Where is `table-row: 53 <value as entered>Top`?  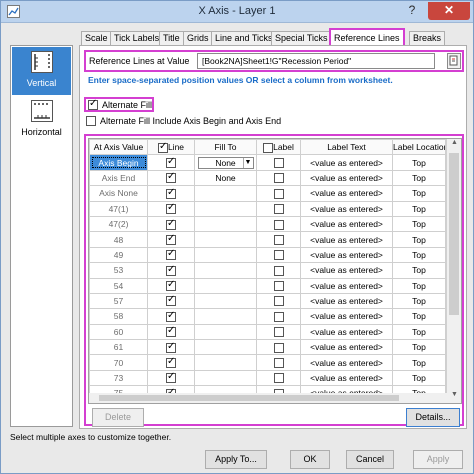
table-row: 53 <value as entered>Top is located at coordinates (267, 270).